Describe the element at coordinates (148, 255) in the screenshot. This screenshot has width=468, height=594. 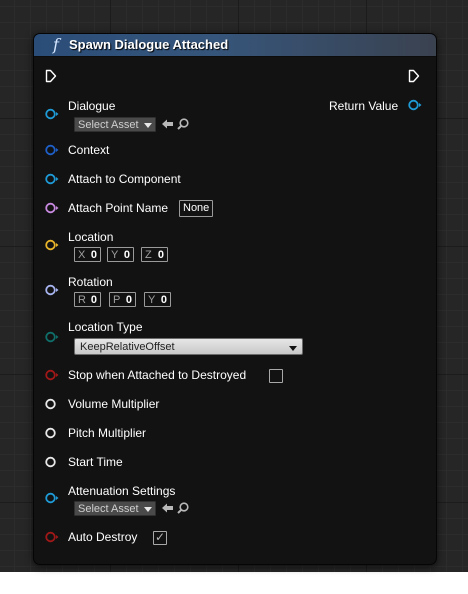
I see `z-axis-label: Z` at that location.